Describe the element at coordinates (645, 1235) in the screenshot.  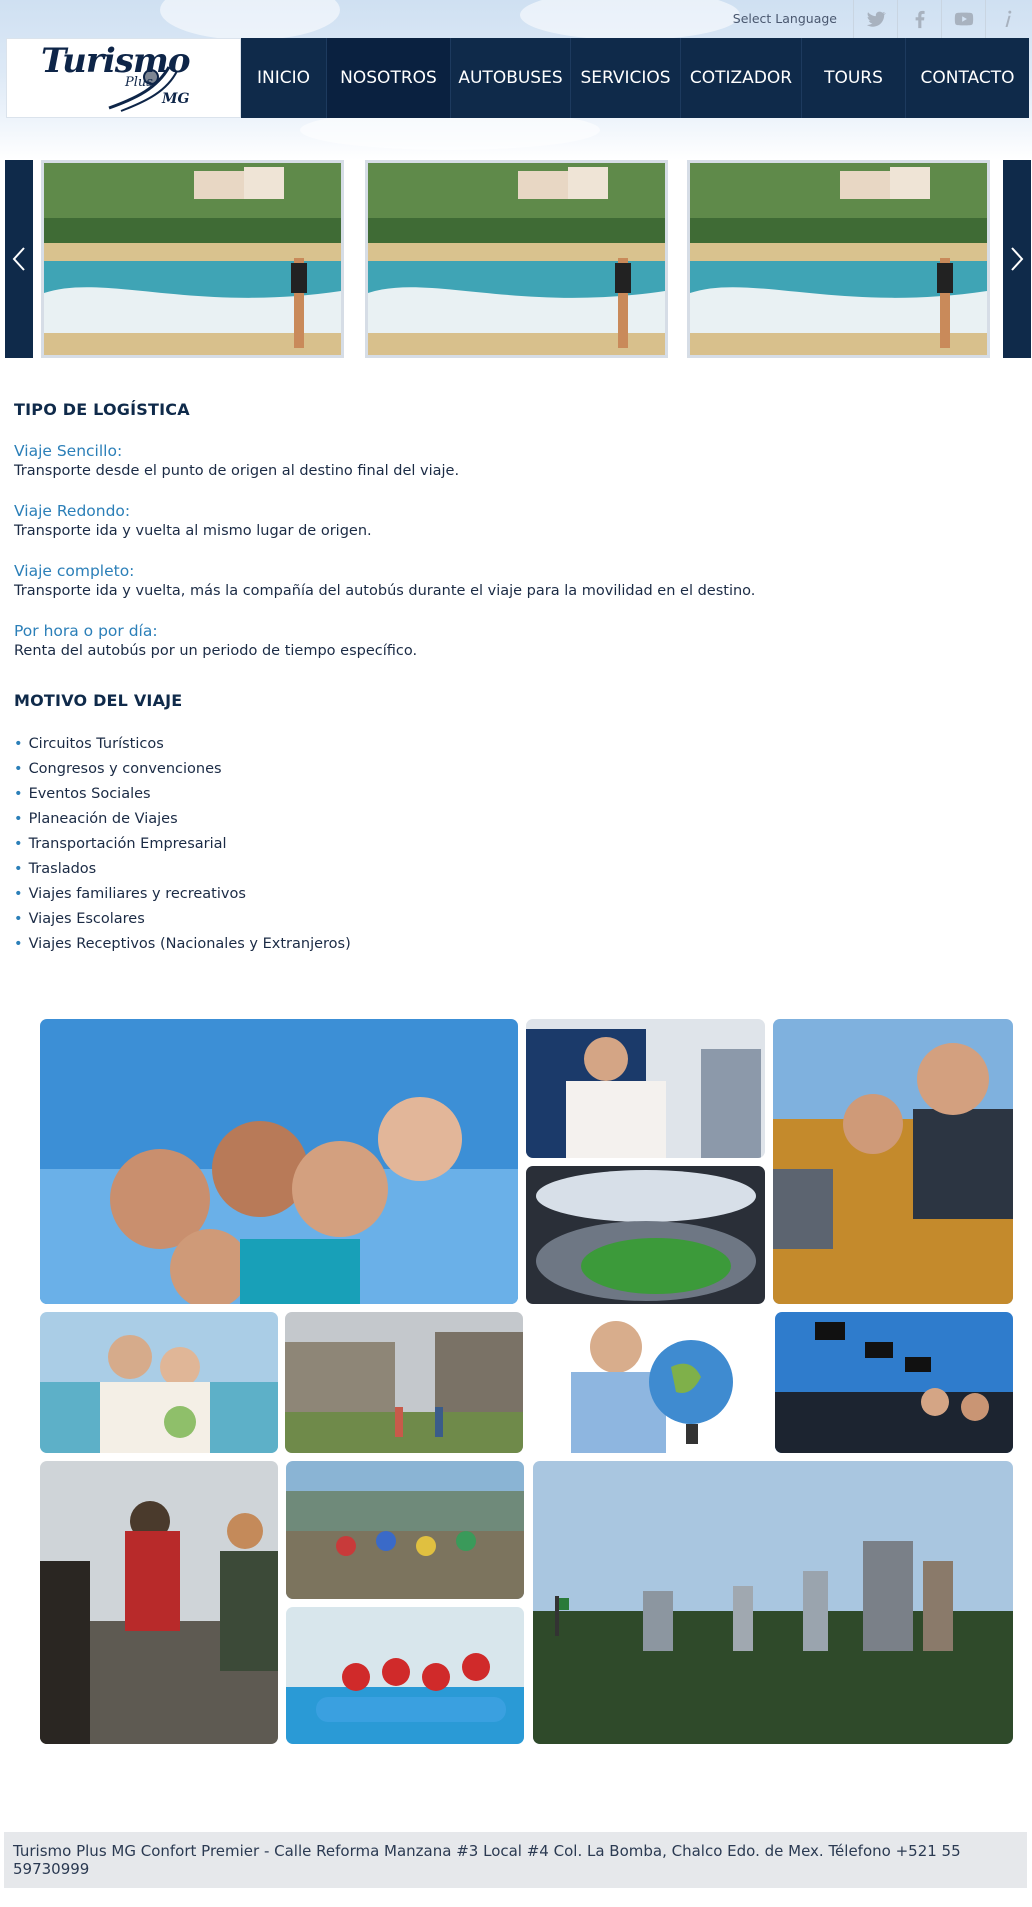
I see `photo-stadium` at that location.